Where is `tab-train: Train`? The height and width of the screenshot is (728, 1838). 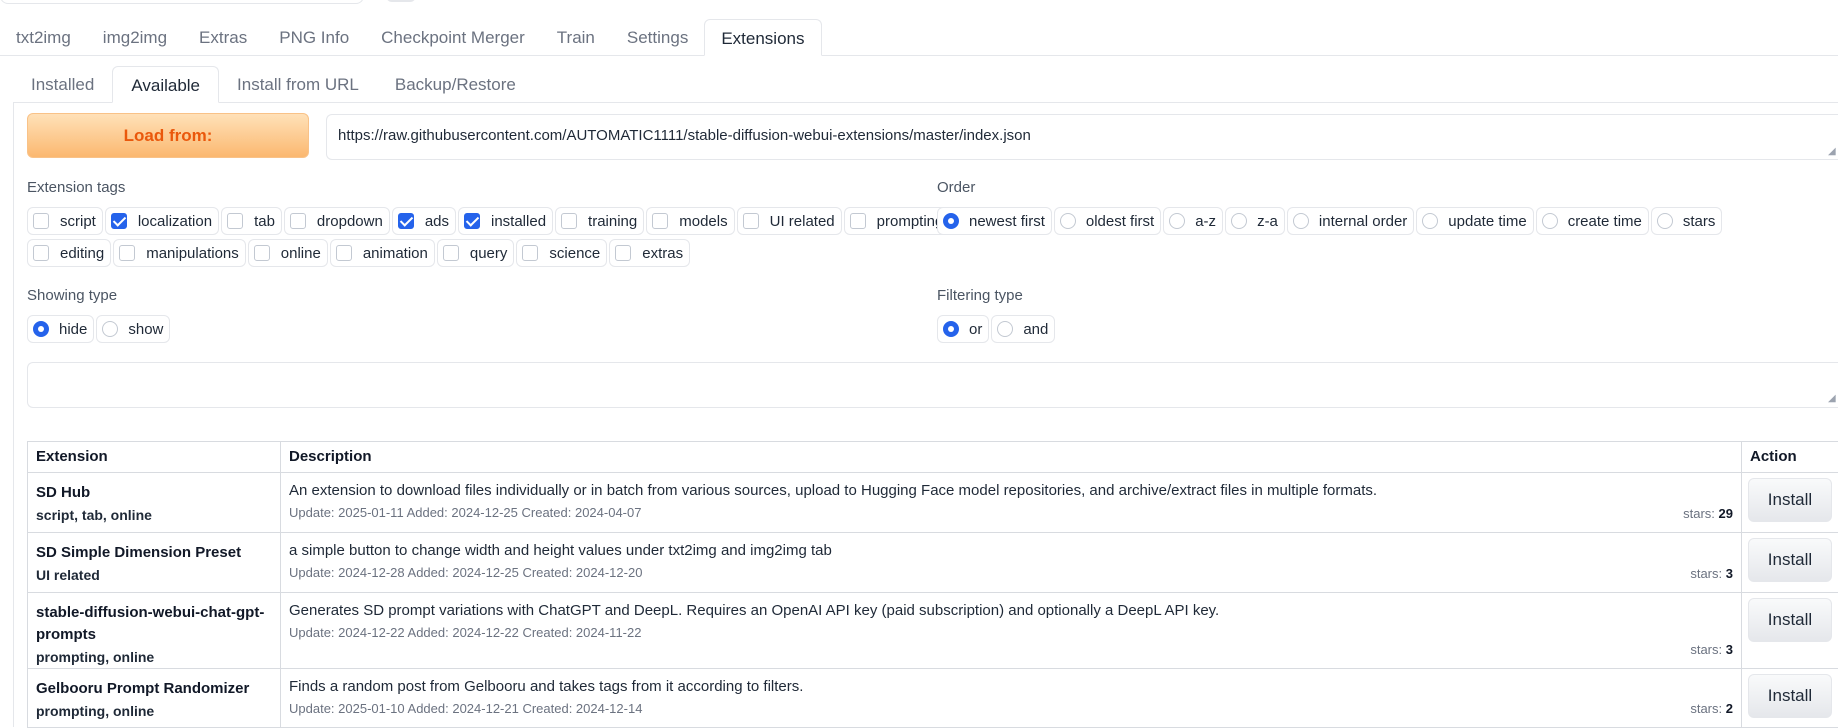
tab-train: Train is located at coordinates (576, 37).